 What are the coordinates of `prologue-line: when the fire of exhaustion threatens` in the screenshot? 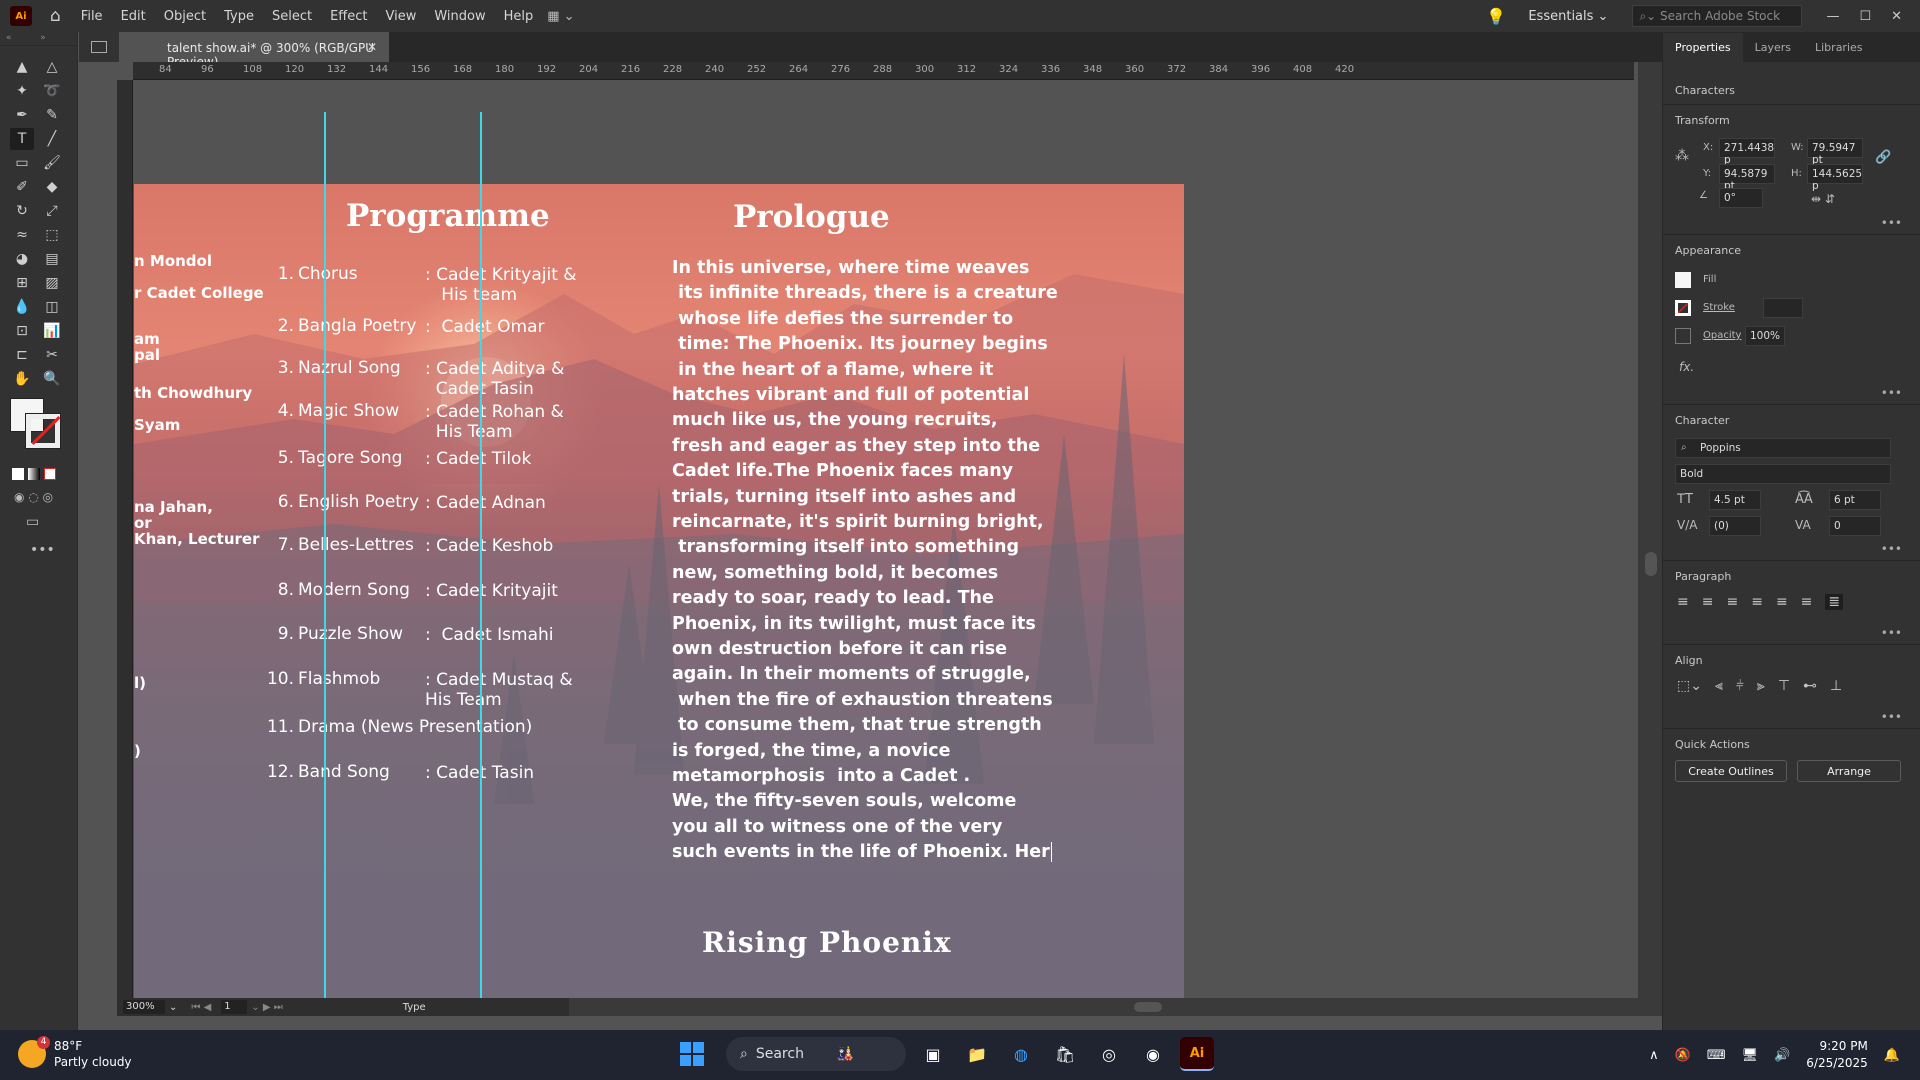 It's located at (862, 700).